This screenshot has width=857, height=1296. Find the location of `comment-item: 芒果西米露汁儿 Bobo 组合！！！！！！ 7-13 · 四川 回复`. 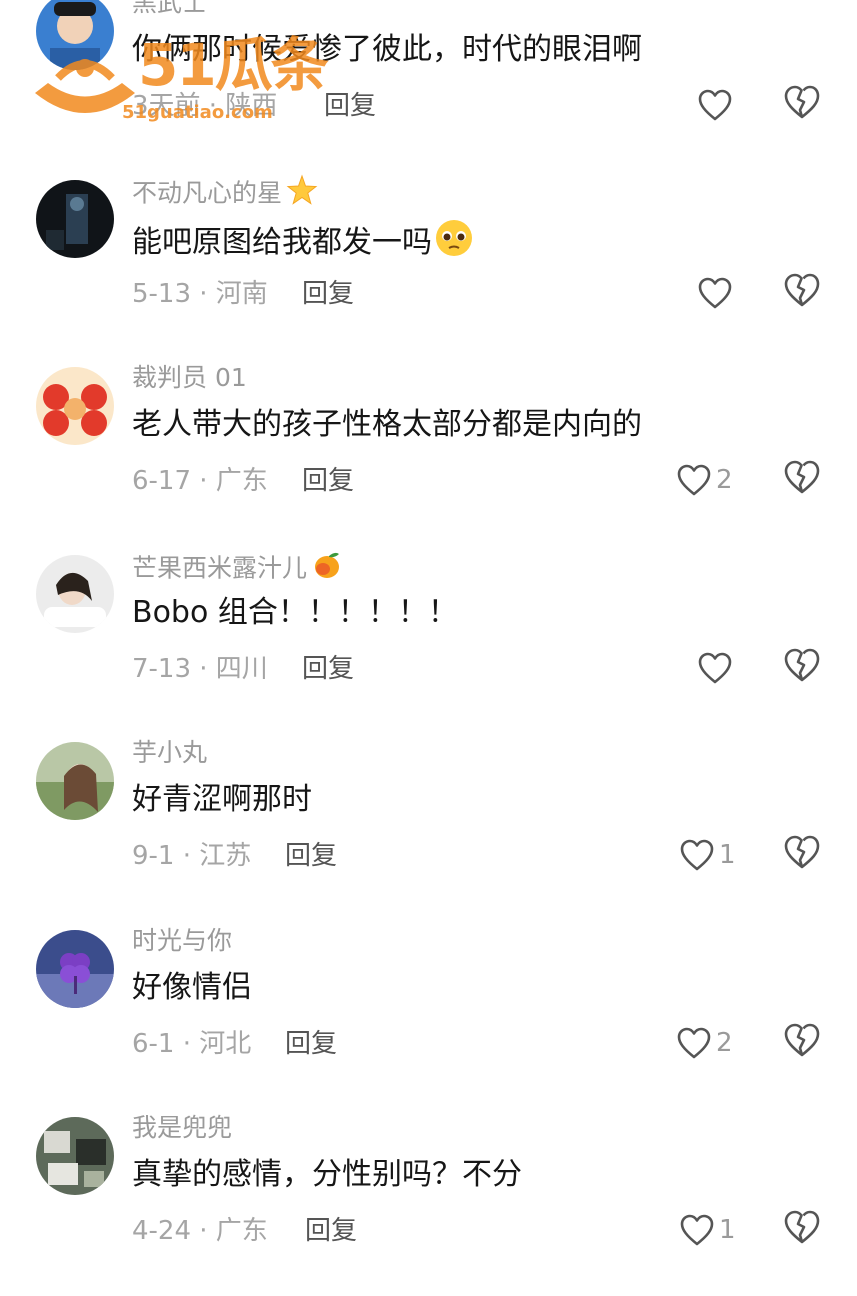

comment-item: 芒果西米露汁儿 Bobo 组合！！！！！！ 7-13 · 四川 回复 is located at coordinates (428, 640).